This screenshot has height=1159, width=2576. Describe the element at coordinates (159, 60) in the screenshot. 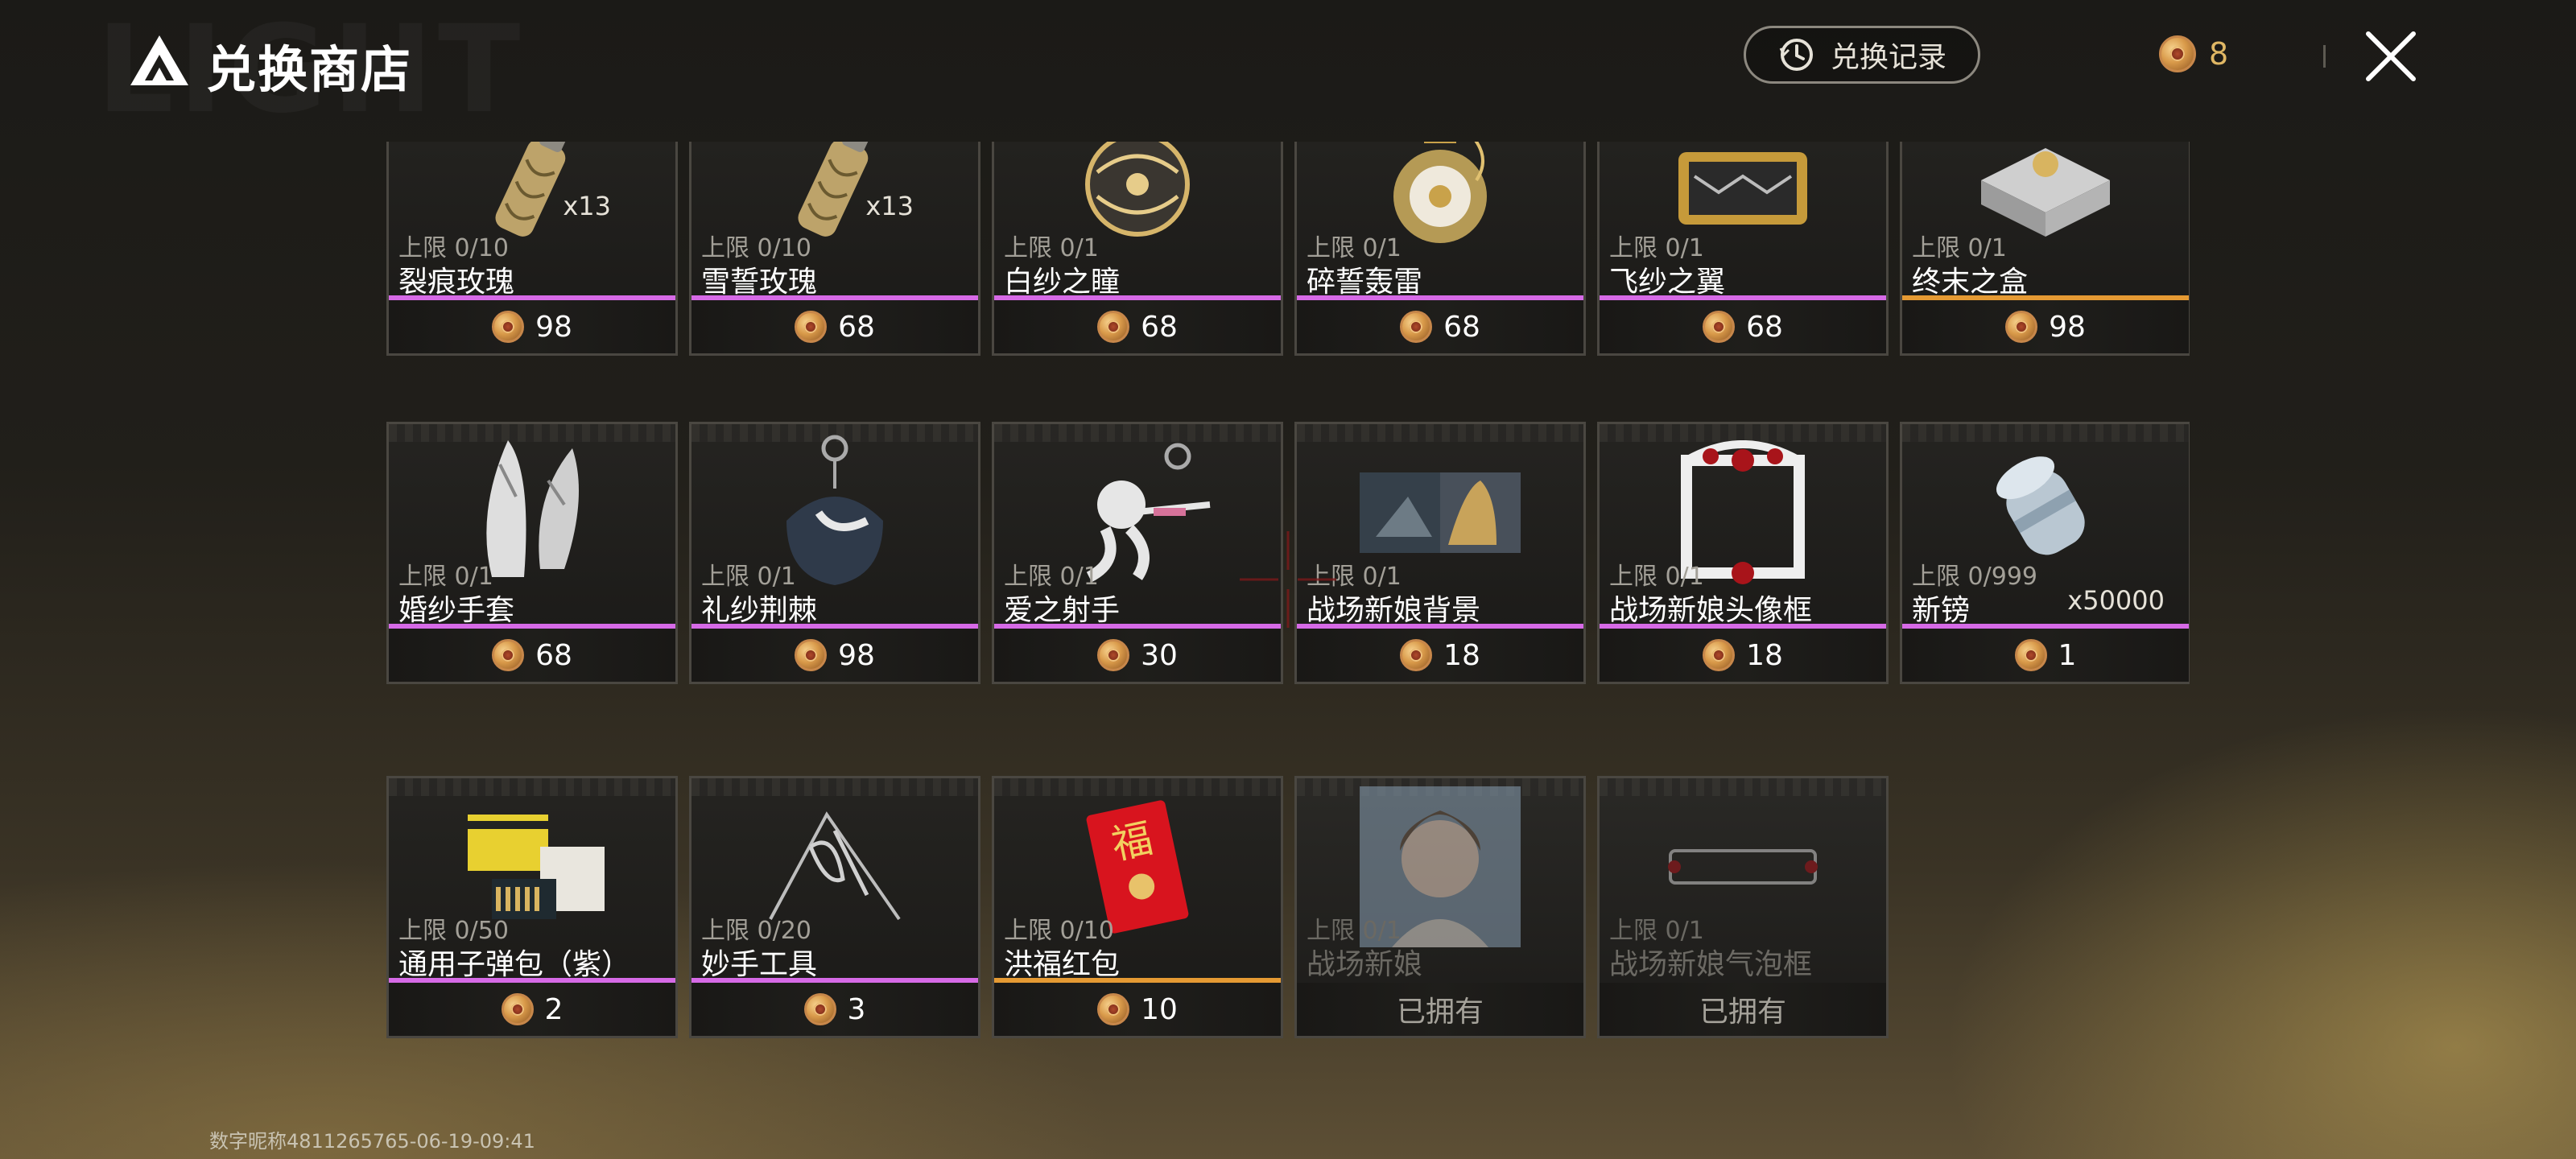

I see `shop-logo-icon` at that location.